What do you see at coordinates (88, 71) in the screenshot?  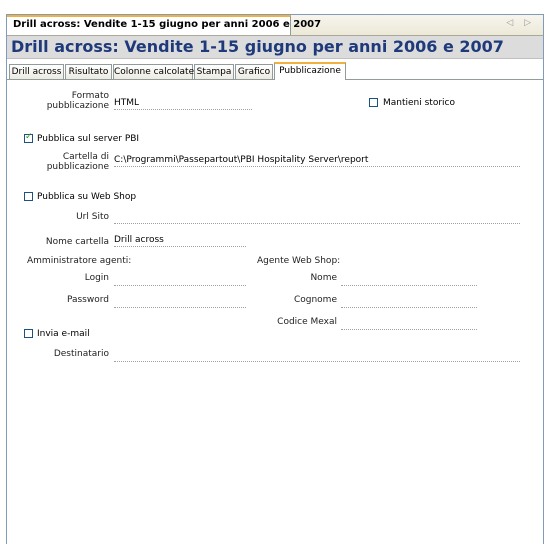 I see `tab-risultato: Risultato` at bounding box center [88, 71].